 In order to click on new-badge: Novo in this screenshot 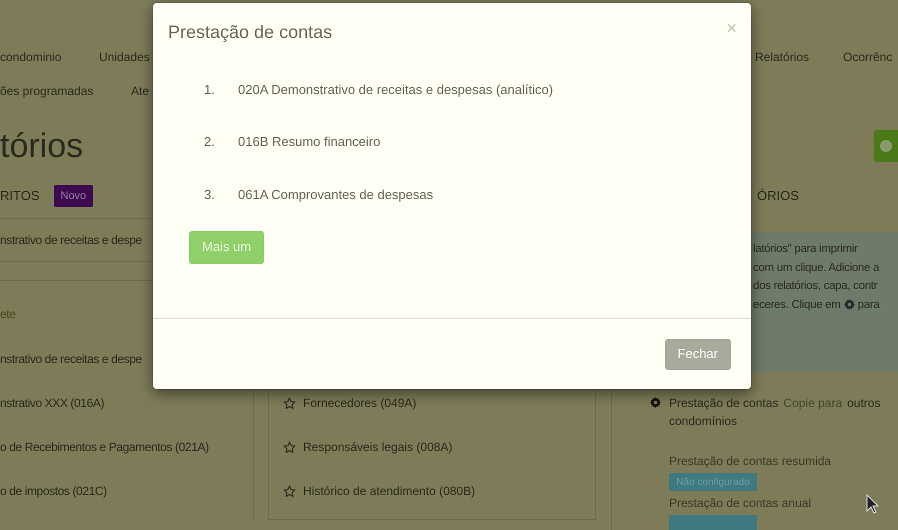, I will do `click(74, 196)`.